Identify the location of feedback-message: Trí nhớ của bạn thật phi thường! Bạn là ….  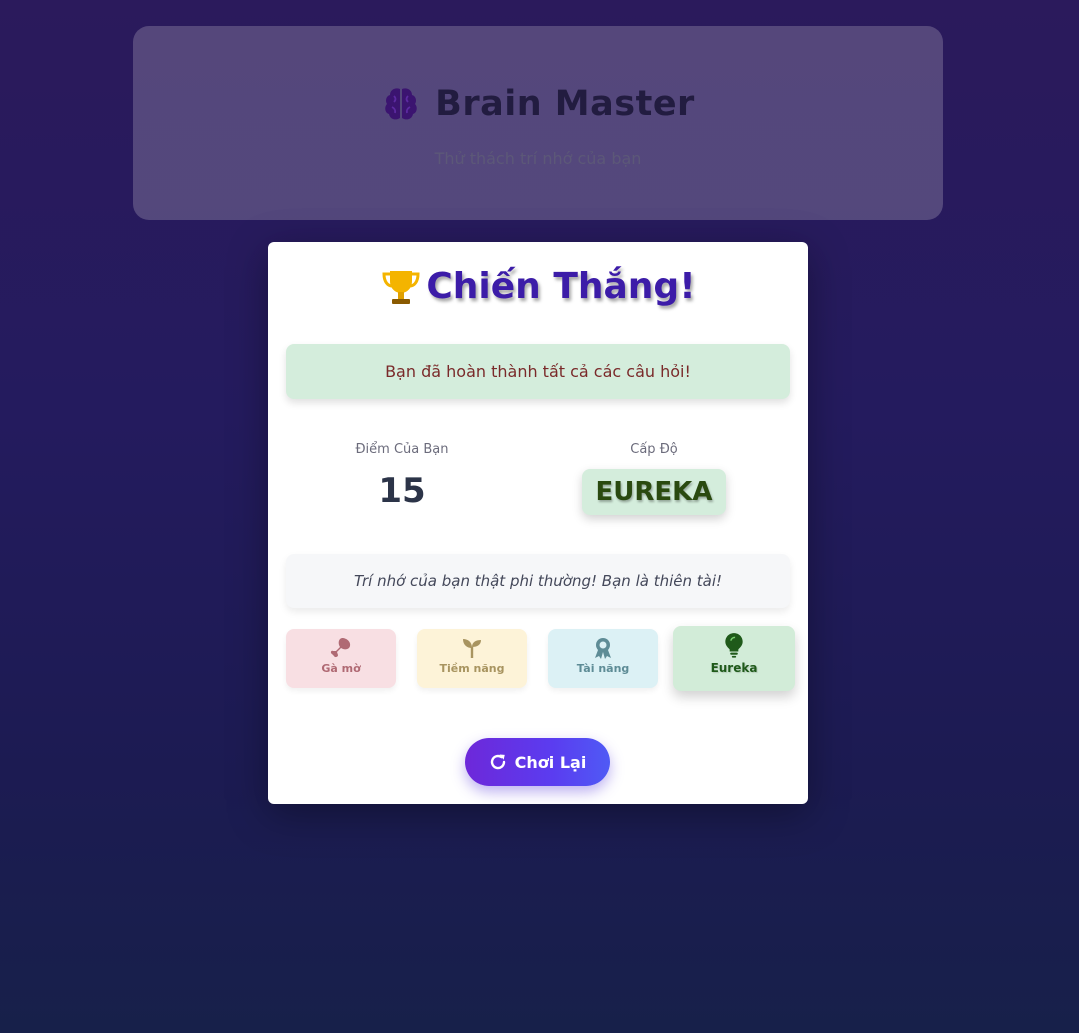
(538, 581).